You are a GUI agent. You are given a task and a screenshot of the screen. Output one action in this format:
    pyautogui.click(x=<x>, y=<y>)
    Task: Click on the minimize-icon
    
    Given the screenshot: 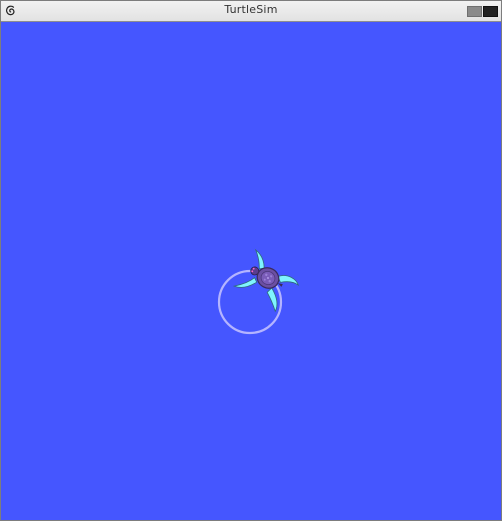 What is the action you would take?
    pyautogui.click(x=474, y=11)
    